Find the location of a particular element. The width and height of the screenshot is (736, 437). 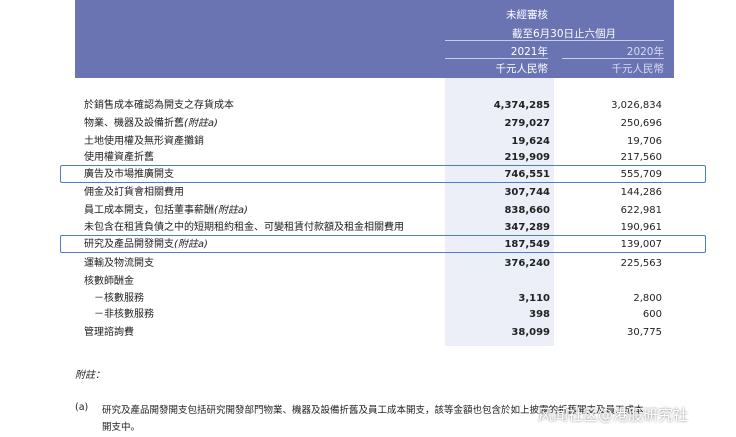

row-label: 核數師酬金 is located at coordinates (109, 281).